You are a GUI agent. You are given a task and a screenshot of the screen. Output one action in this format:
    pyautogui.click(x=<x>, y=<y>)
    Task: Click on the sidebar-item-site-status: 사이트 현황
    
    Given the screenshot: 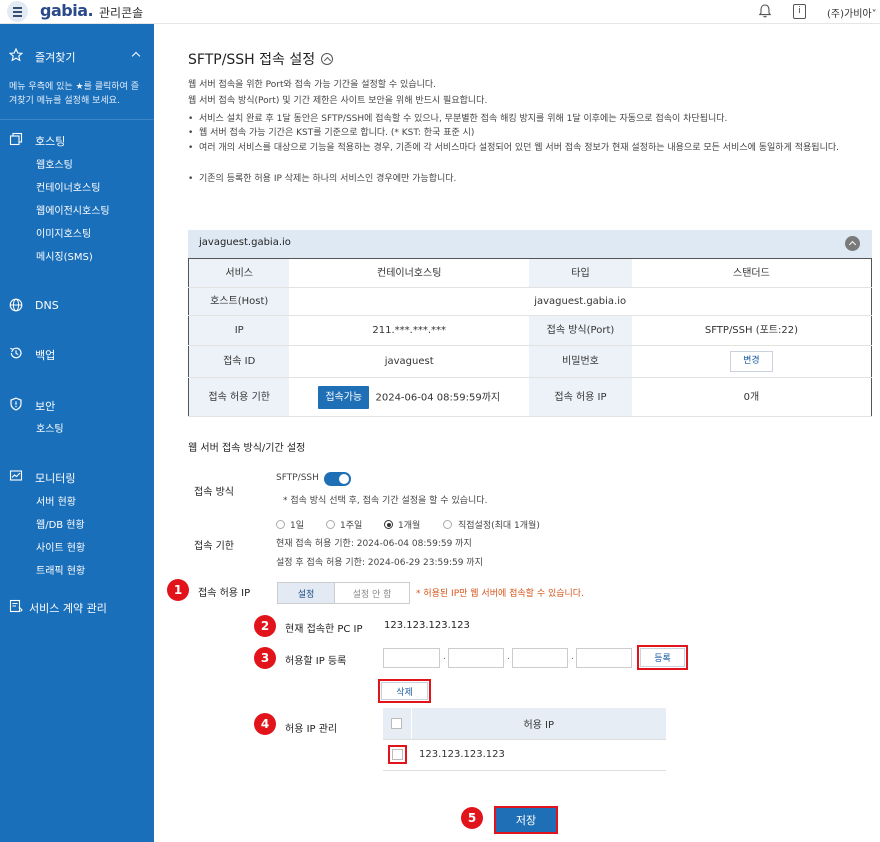 What is the action you would take?
    pyautogui.click(x=60, y=546)
    